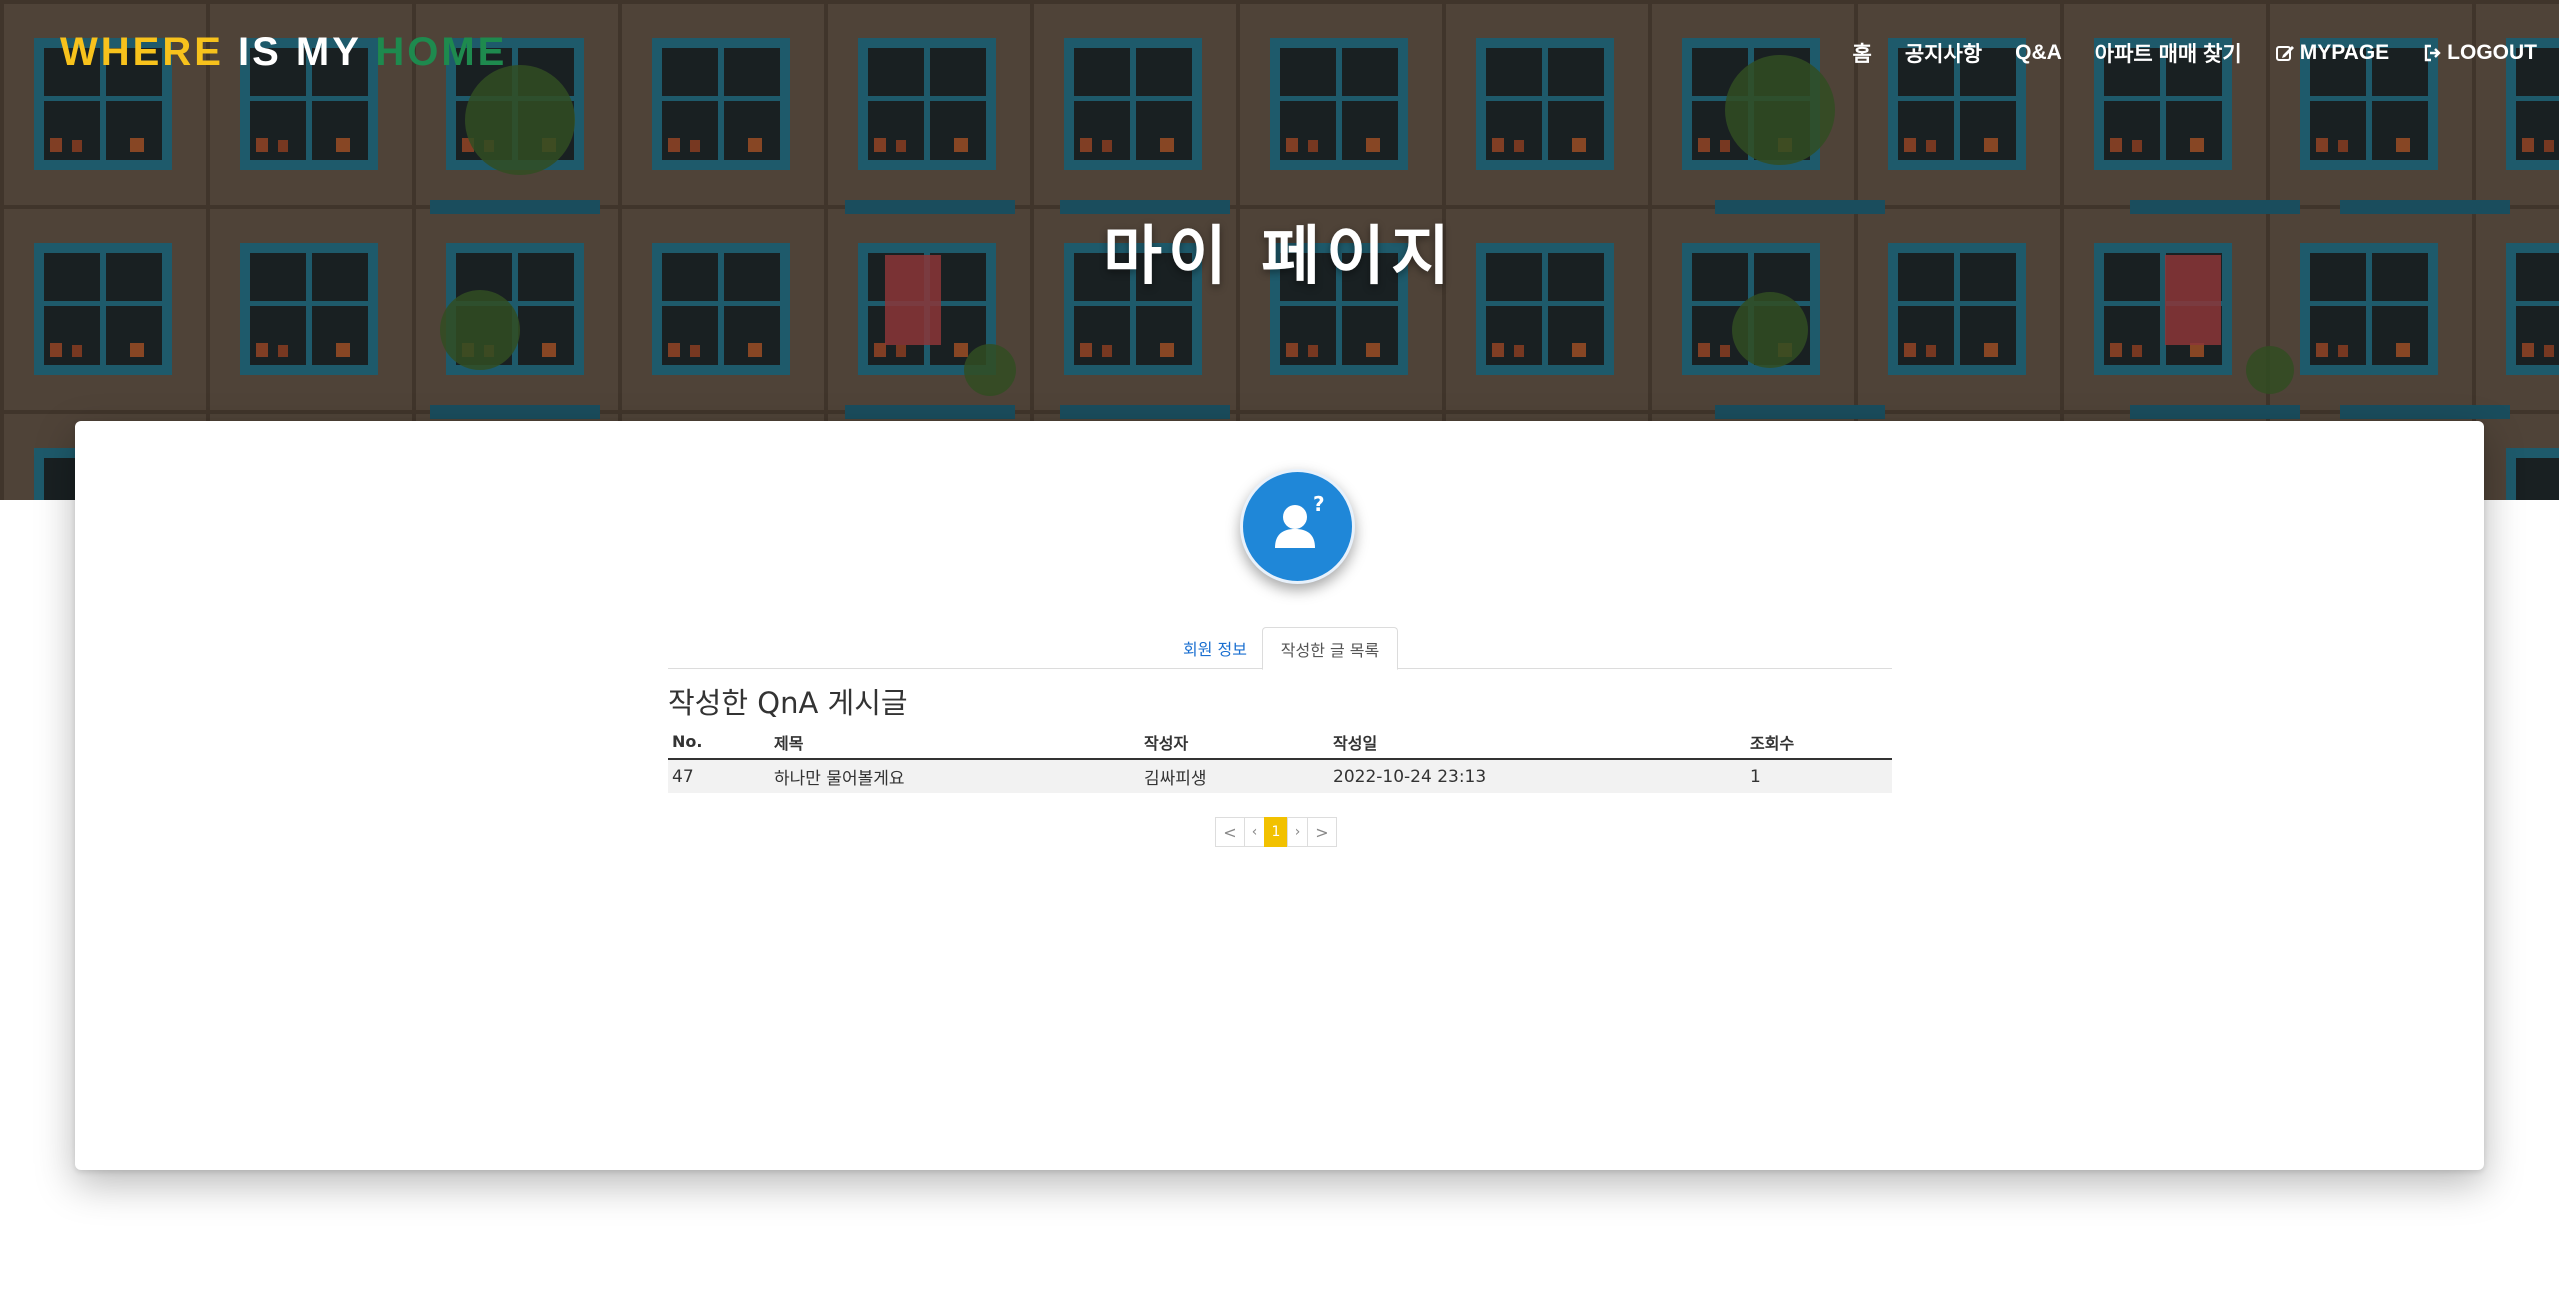  What do you see at coordinates (1215, 648) in the screenshot?
I see `tab-member-info: 회원 정보` at bounding box center [1215, 648].